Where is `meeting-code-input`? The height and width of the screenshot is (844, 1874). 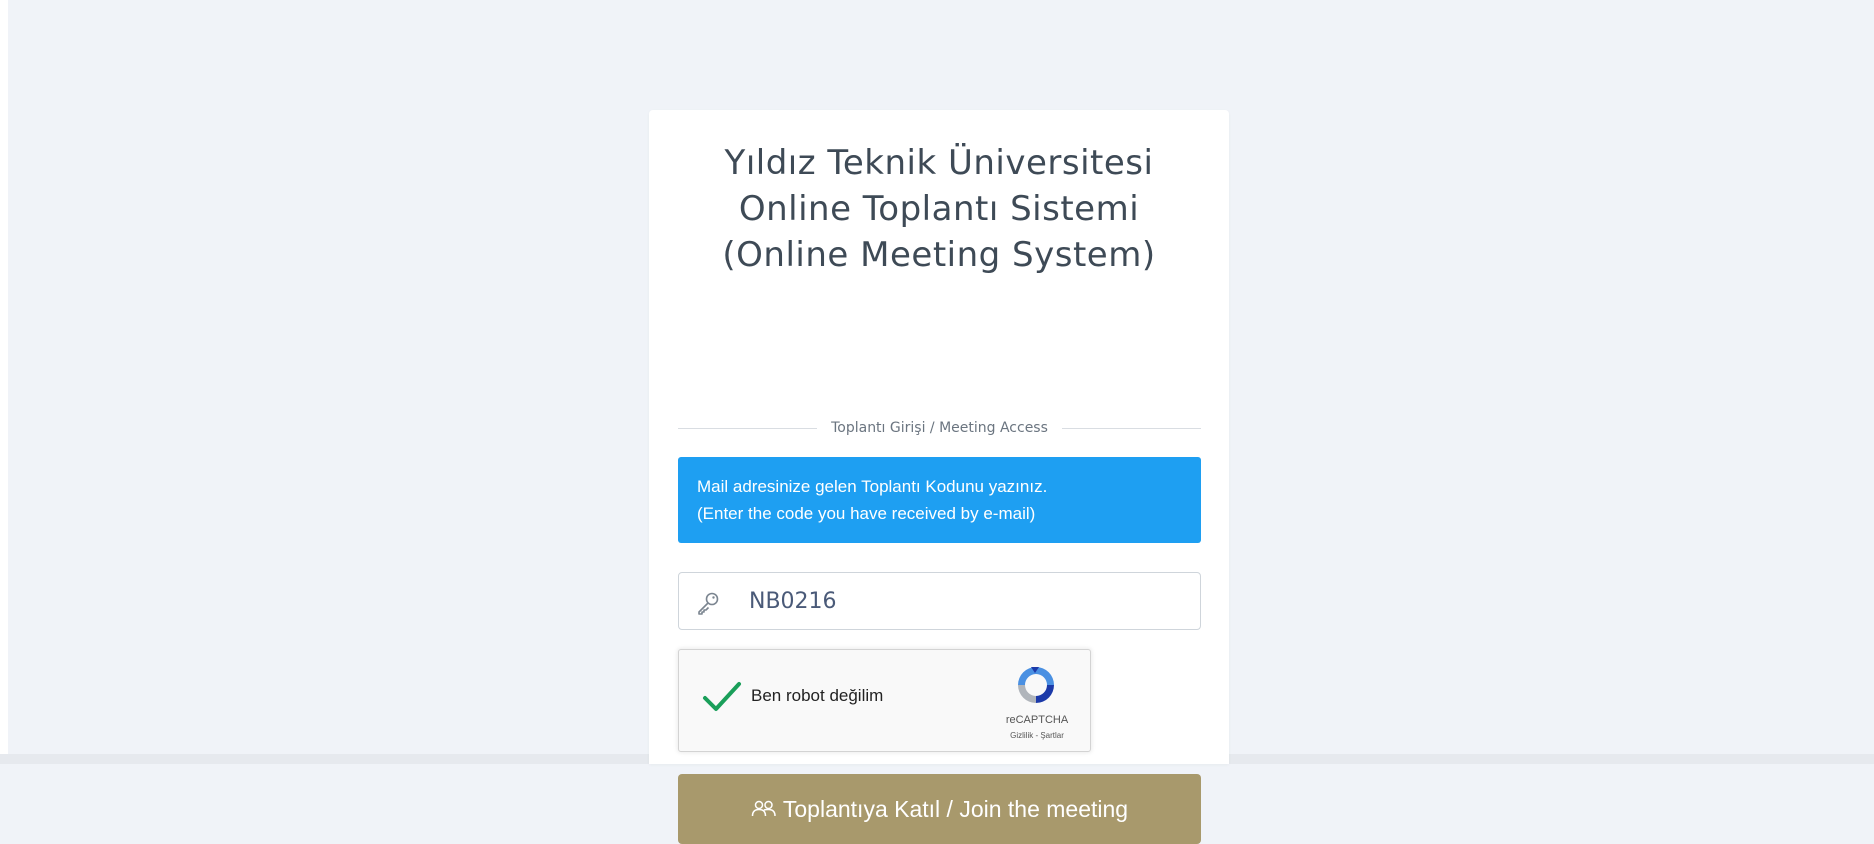 meeting-code-input is located at coordinates (969, 601).